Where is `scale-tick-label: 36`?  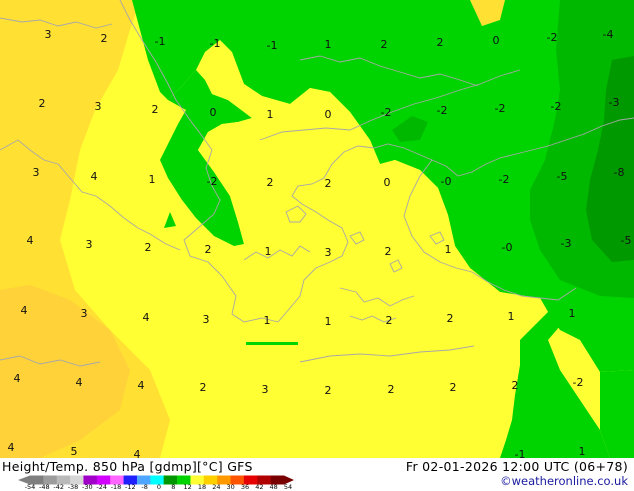
scale-tick-label: 36 is located at coordinates (245, 487).